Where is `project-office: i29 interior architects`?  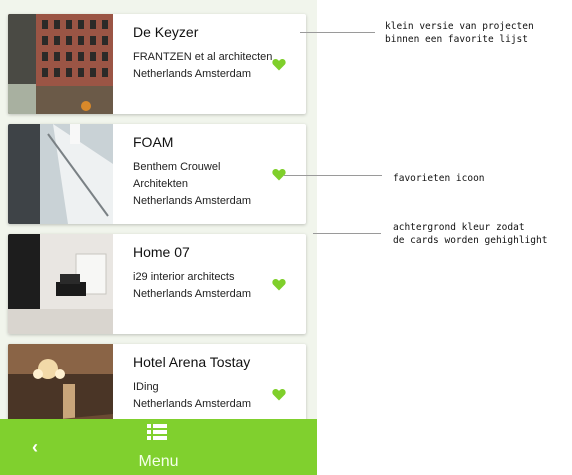
project-office: i29 interior architects is located at coordinates (184, 277).